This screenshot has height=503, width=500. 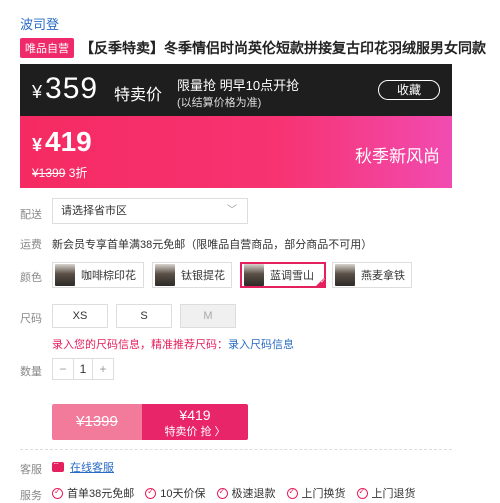 I want to click on service-item: 上门换货, so click(x=316, y=493).